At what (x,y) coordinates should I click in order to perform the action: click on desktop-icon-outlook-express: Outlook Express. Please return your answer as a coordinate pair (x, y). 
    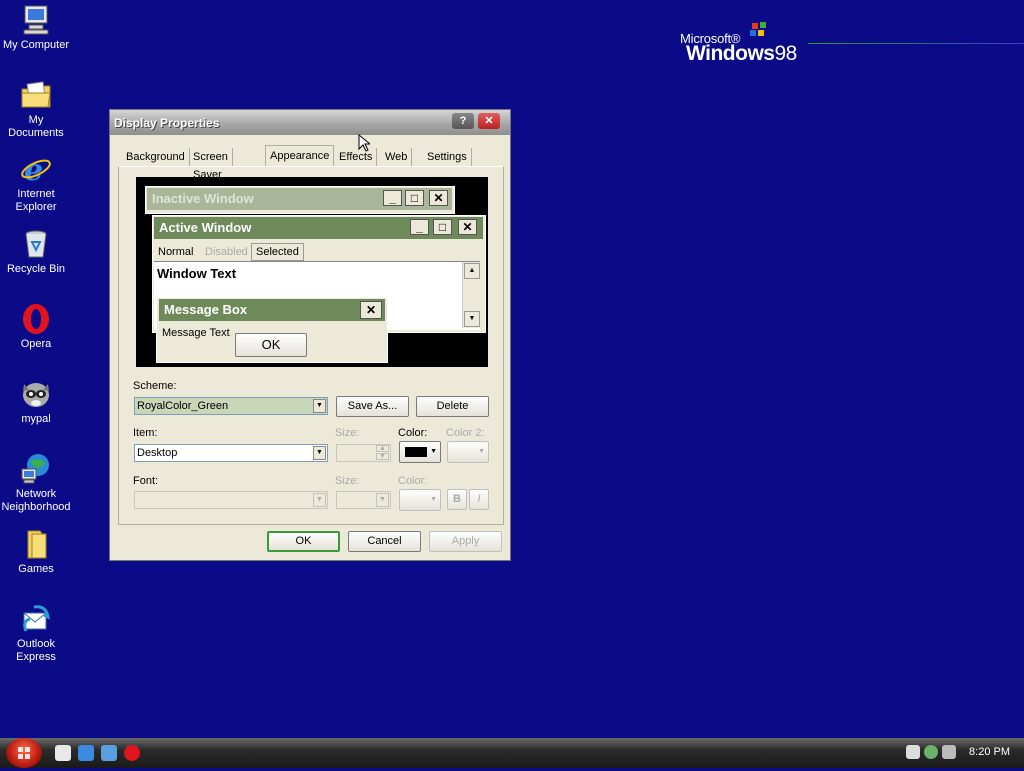
    Looking at the image, I should click on (36, 633).